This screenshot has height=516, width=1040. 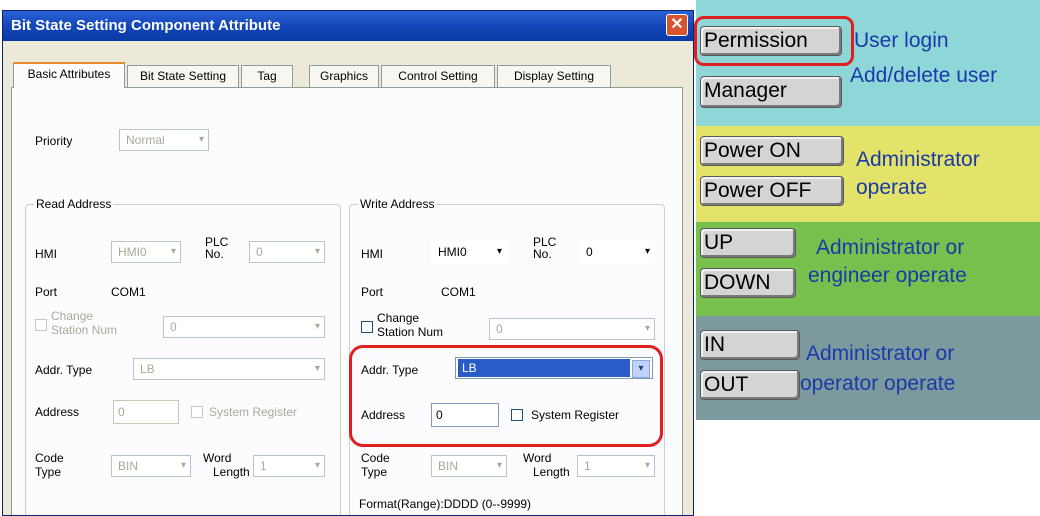 What do you see at coordinates (146, 25) in the screenshot?
I see `dialog-title: Bit State Setting Component Attribute` at bounding box center [146, 25].